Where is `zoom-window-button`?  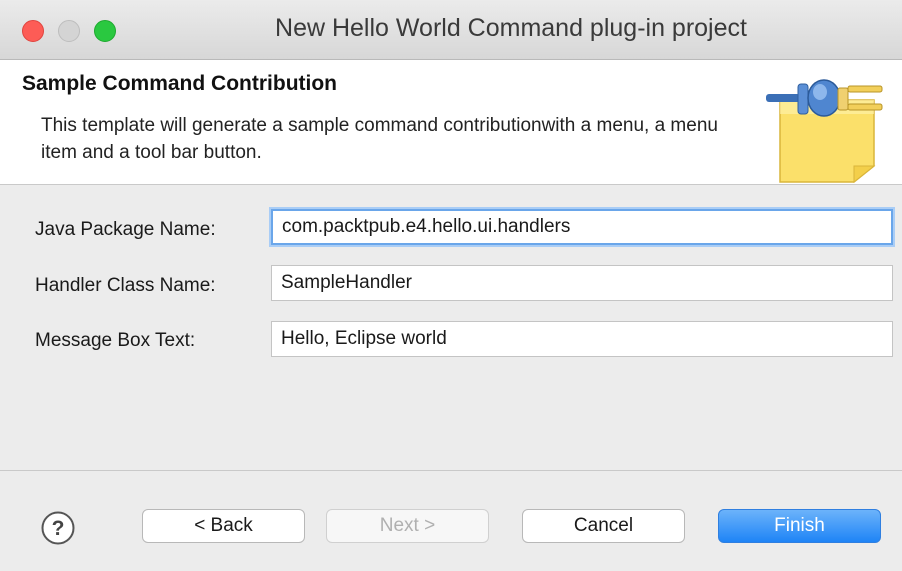 zoom-window-button is located at coordinates (105, 31).